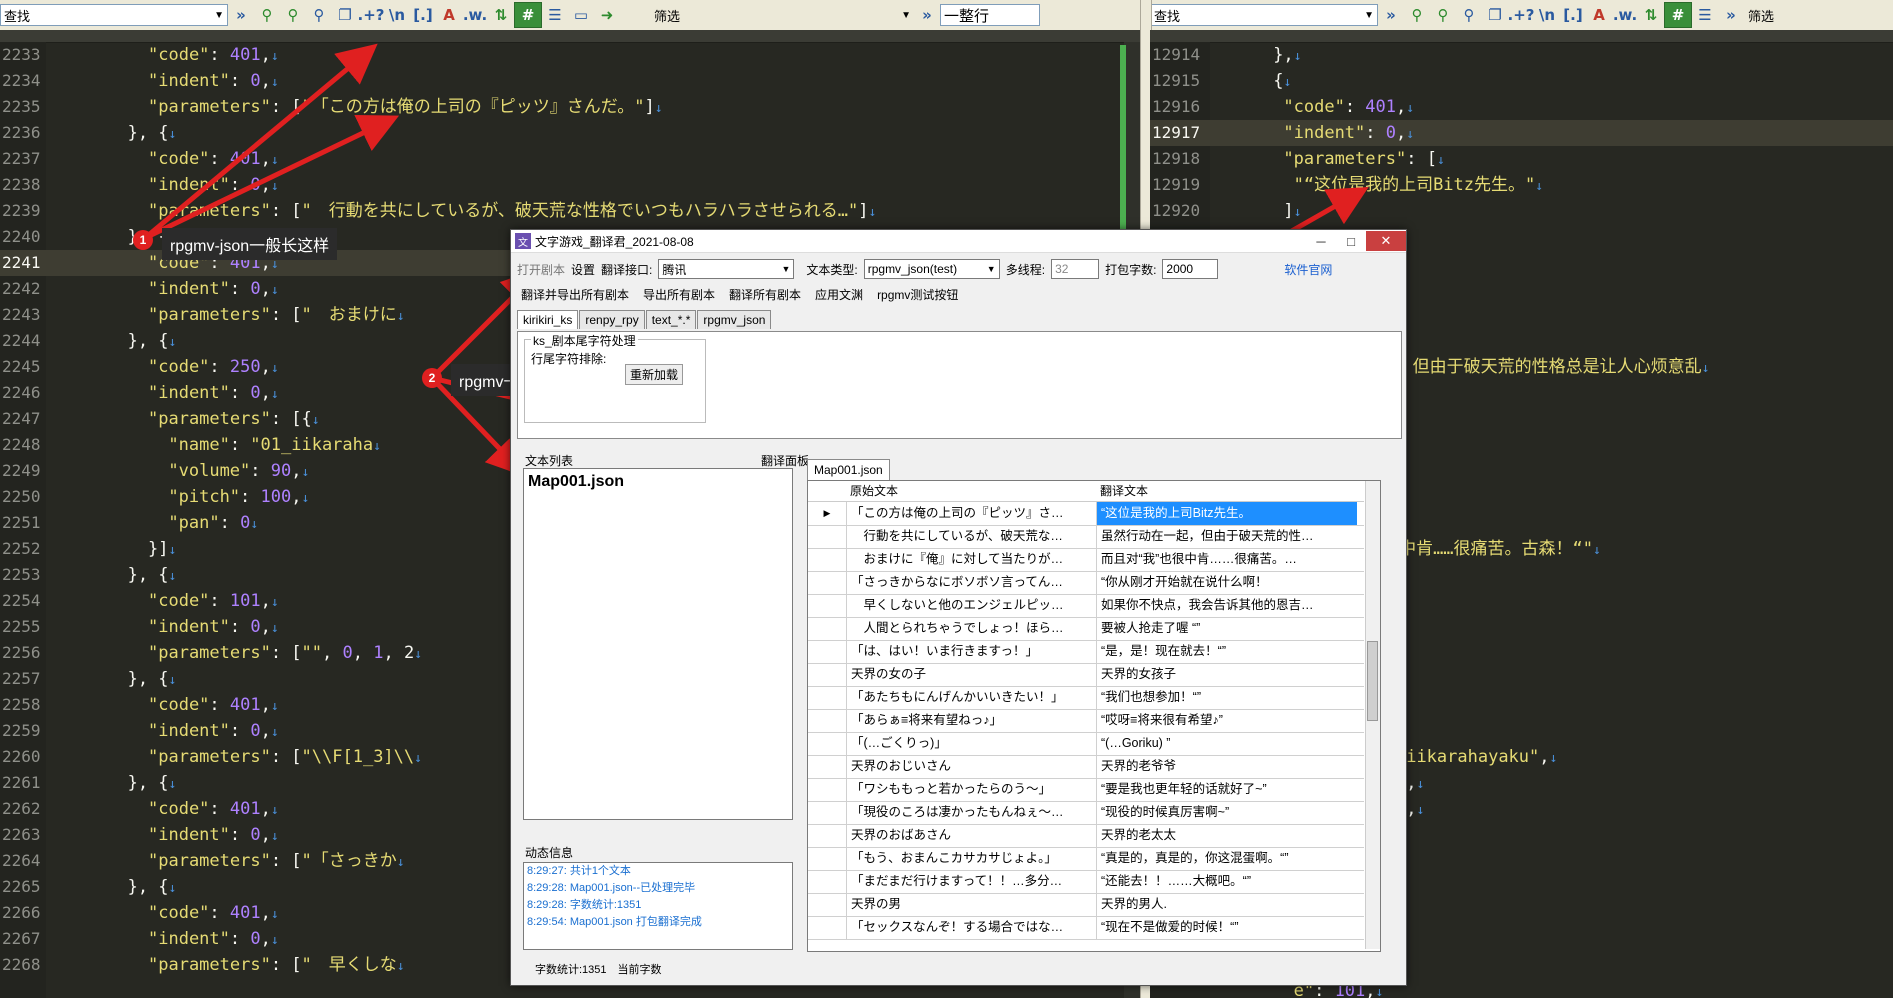 This screenshot has height=998, width=1893. I want to click on regex-icon: .+?, so click(1521, 15).